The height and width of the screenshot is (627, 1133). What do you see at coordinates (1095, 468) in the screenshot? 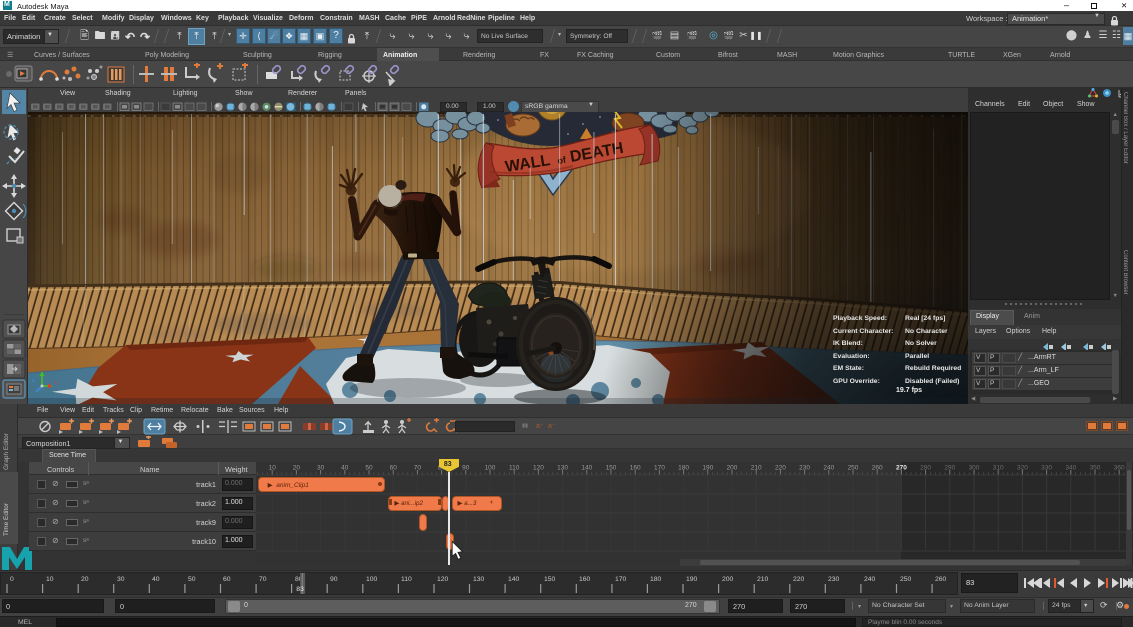
I see `svg-text: 350` at bounding box center [1095, 468].